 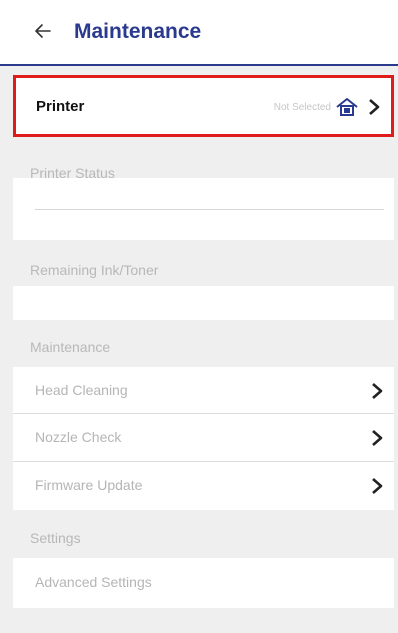 I want to click on page-title: Maintenance, so click(x=138, y=31).